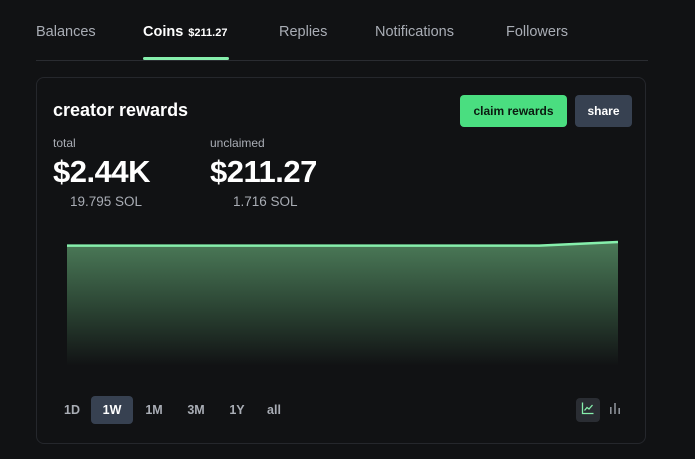  I want to click on tab-balances-label: Balances, so click(66, 32).